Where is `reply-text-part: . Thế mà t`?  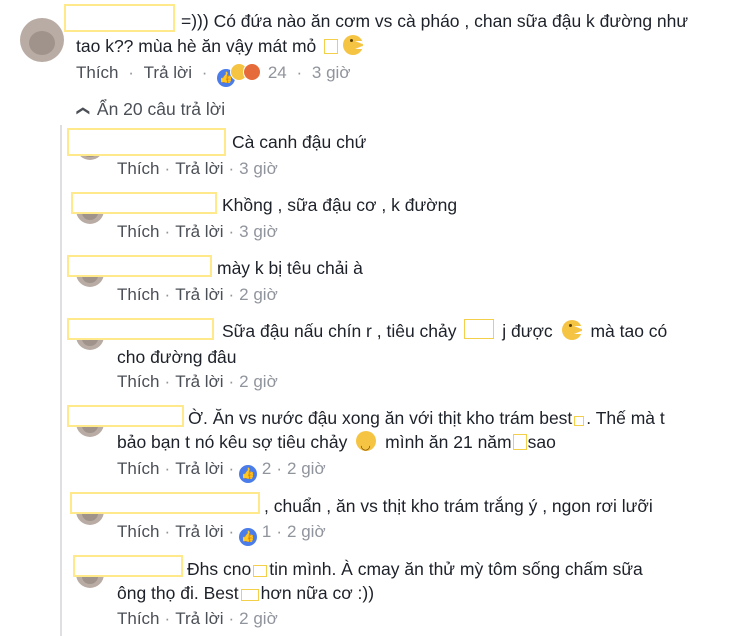
reply-text-part: . Thế mà t is located at coordinates (625, 418).